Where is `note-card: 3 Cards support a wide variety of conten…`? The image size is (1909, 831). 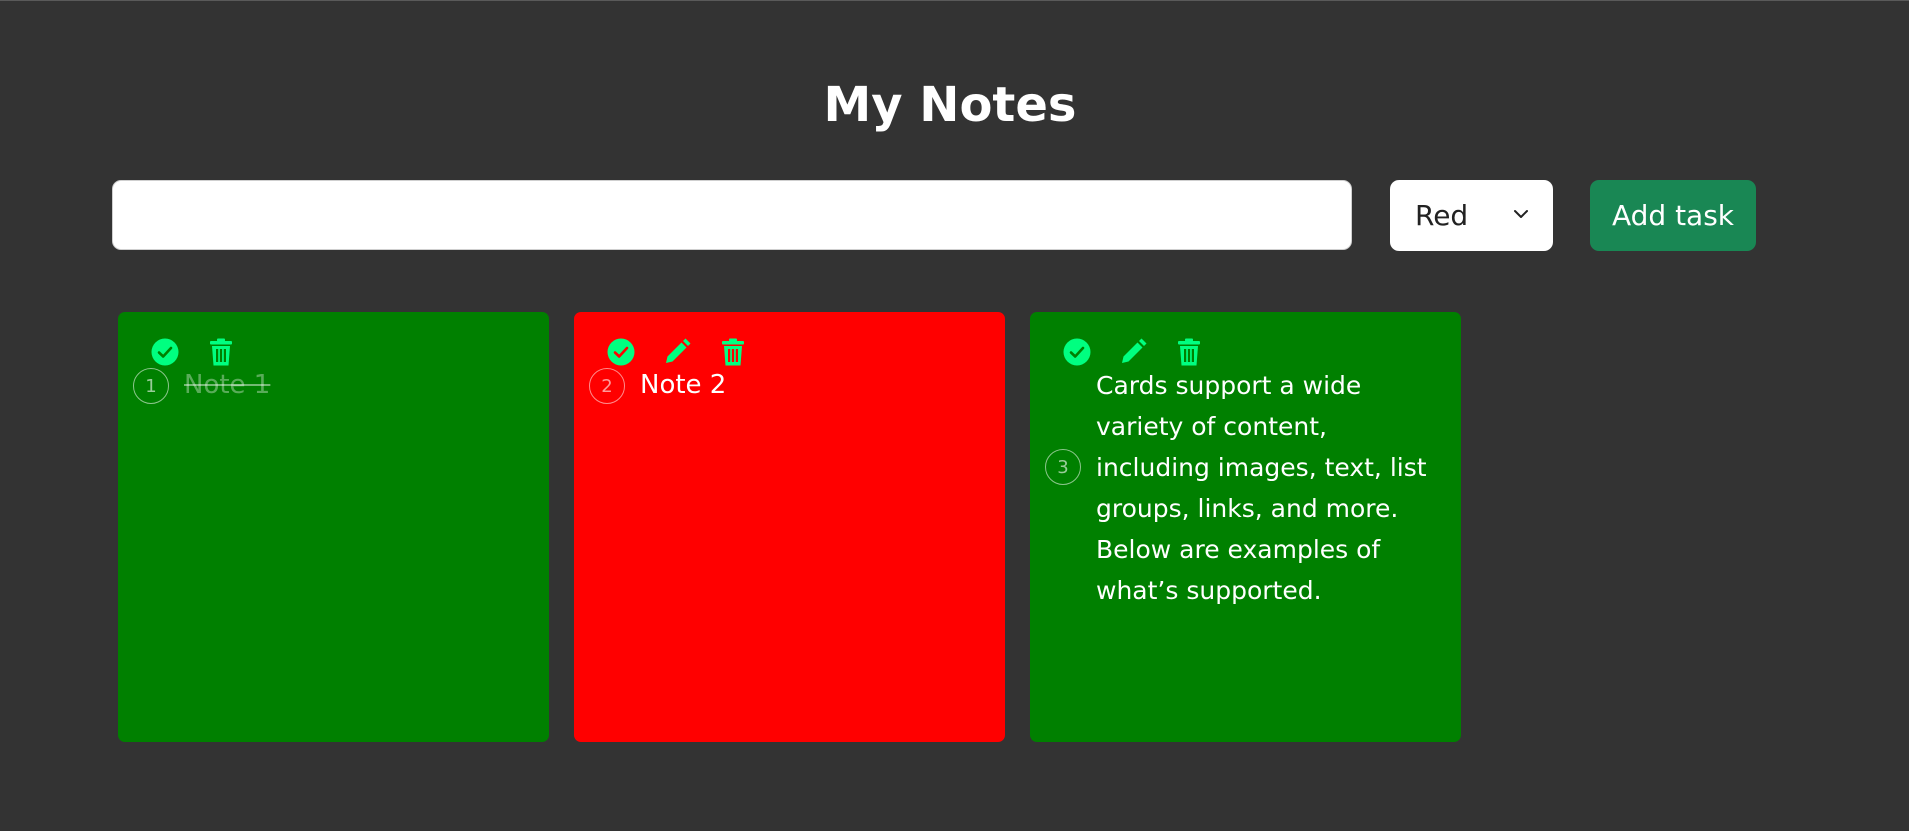 note-card: 3 Cards support a wide variety of conten… is located at coordinates (1245, 527).